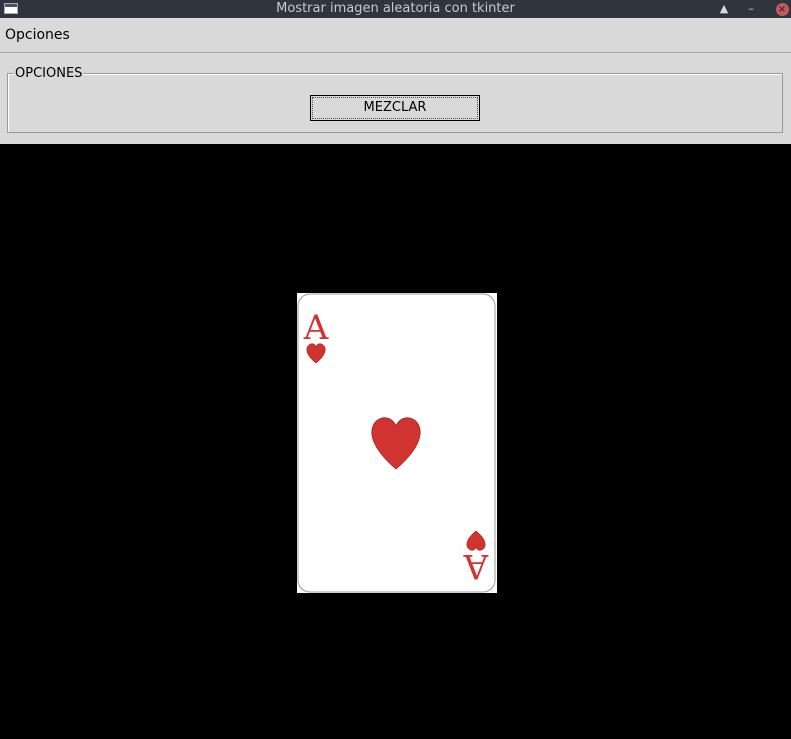 The image size is (791, 739). I want to click on menu-bar: Opciones, so click(395, 35).